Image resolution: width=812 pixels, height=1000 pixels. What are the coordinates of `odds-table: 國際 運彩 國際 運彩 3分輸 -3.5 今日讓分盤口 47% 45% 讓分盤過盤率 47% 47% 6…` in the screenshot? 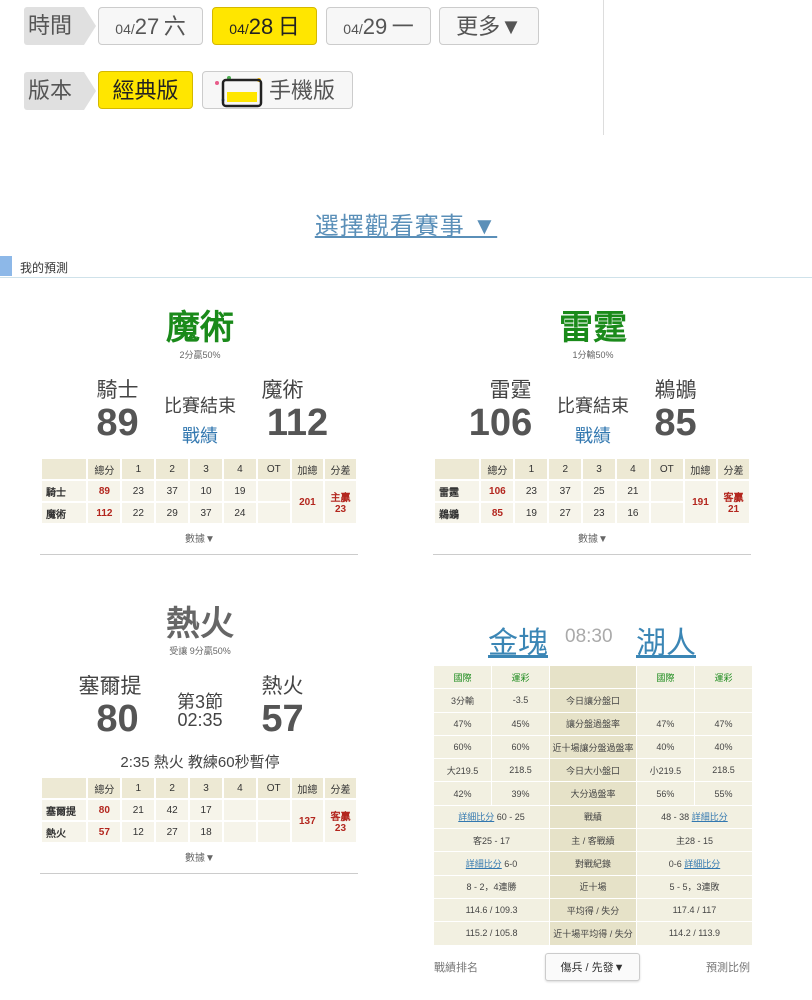 It's located at (593, 805).